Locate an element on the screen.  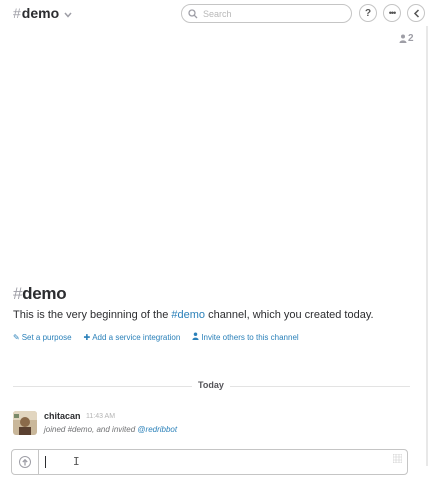
intro-hash: # is located at coordinates (18, 293).